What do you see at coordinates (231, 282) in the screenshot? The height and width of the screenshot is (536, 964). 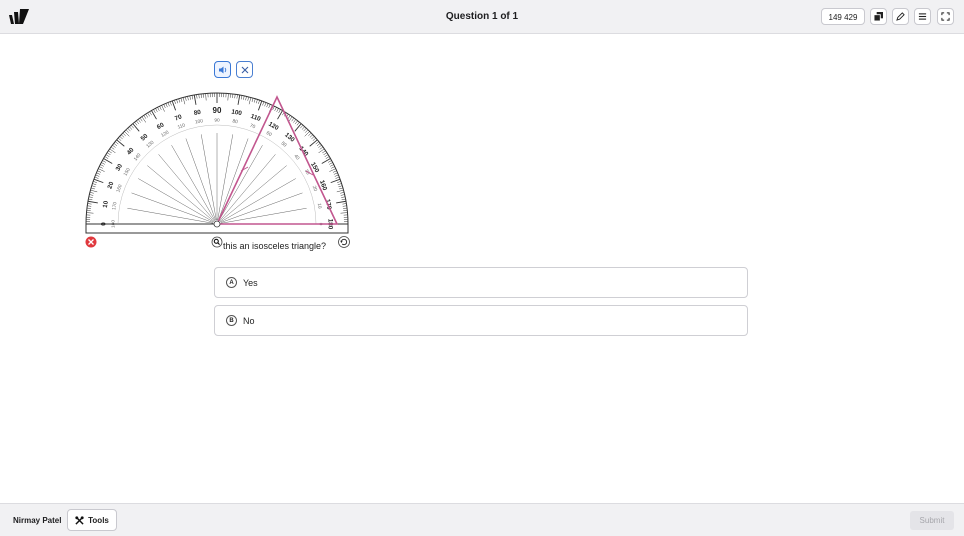 I see `option-letter: A` at bounding box center [231, 282].